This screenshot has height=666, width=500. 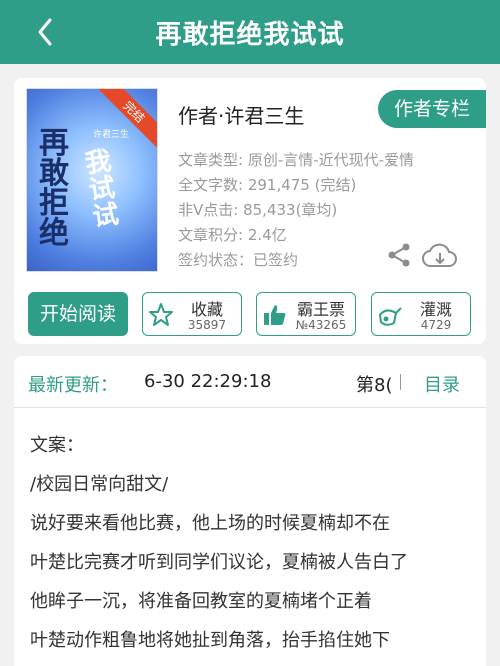 What do you see at coordinates (400, 382) in the screenshot?
I see `divider` at bounding box center [400, 382].